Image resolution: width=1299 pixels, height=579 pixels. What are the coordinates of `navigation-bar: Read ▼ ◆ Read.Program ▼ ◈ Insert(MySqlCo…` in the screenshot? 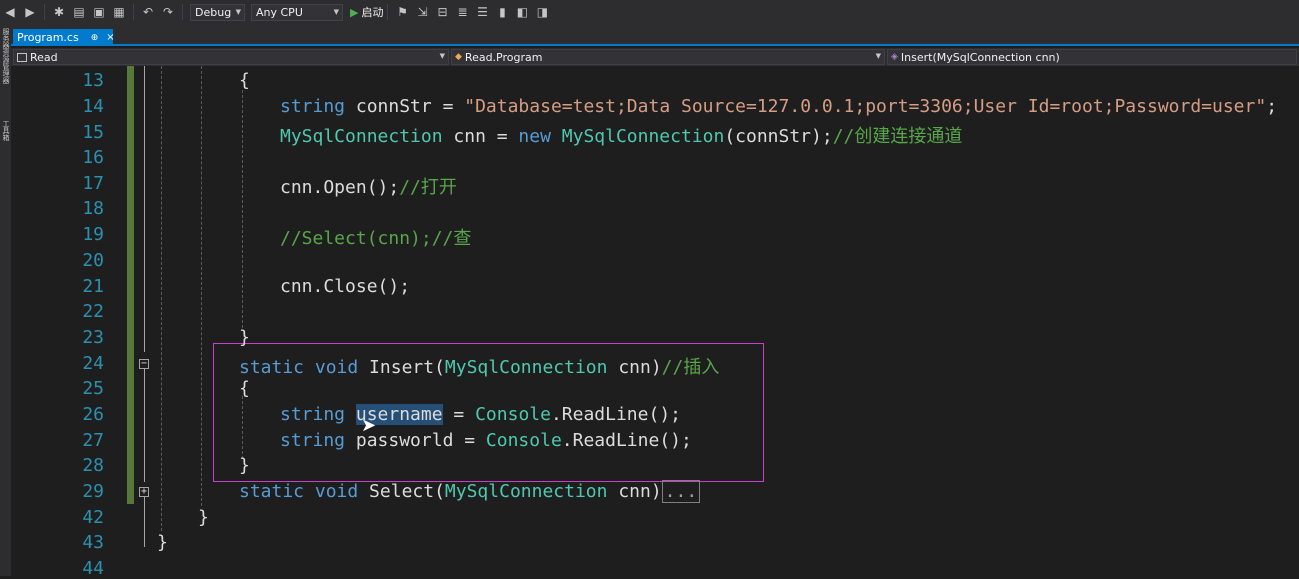 It's located at (655, 57).